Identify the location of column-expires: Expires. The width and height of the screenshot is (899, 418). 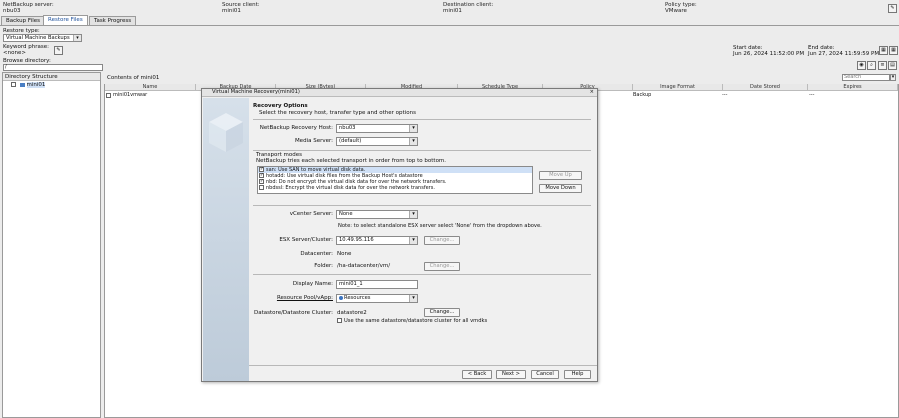
(853, 87).